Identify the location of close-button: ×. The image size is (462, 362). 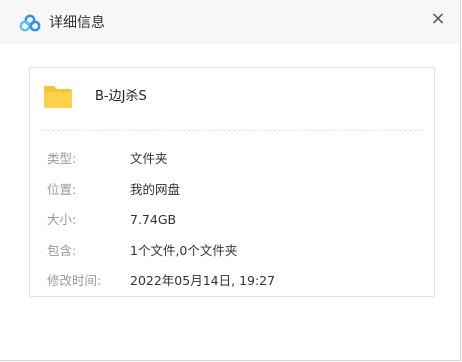
(438, 19).